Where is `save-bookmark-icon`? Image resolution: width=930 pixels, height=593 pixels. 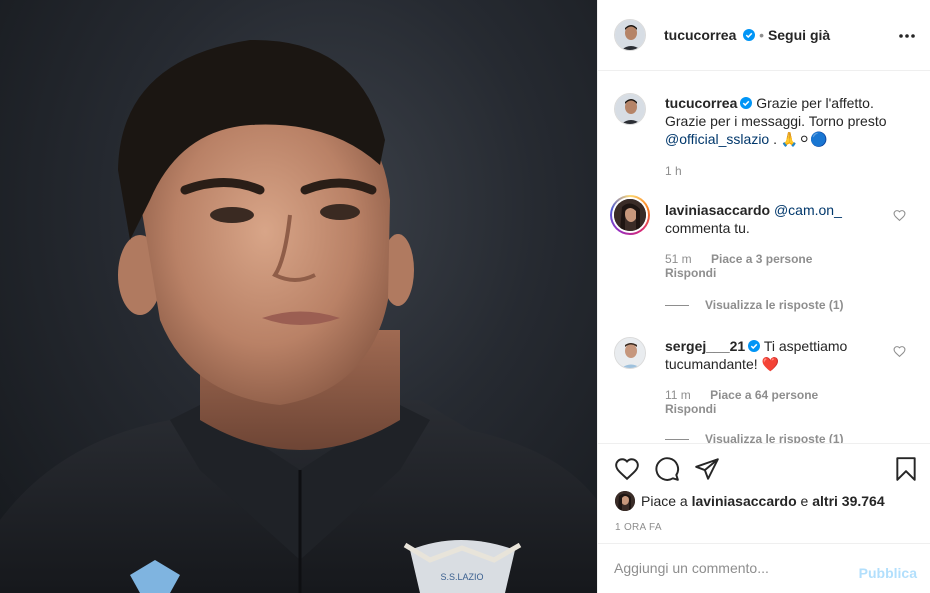
save-bookmark-icon is located at coordinates (906, 469).